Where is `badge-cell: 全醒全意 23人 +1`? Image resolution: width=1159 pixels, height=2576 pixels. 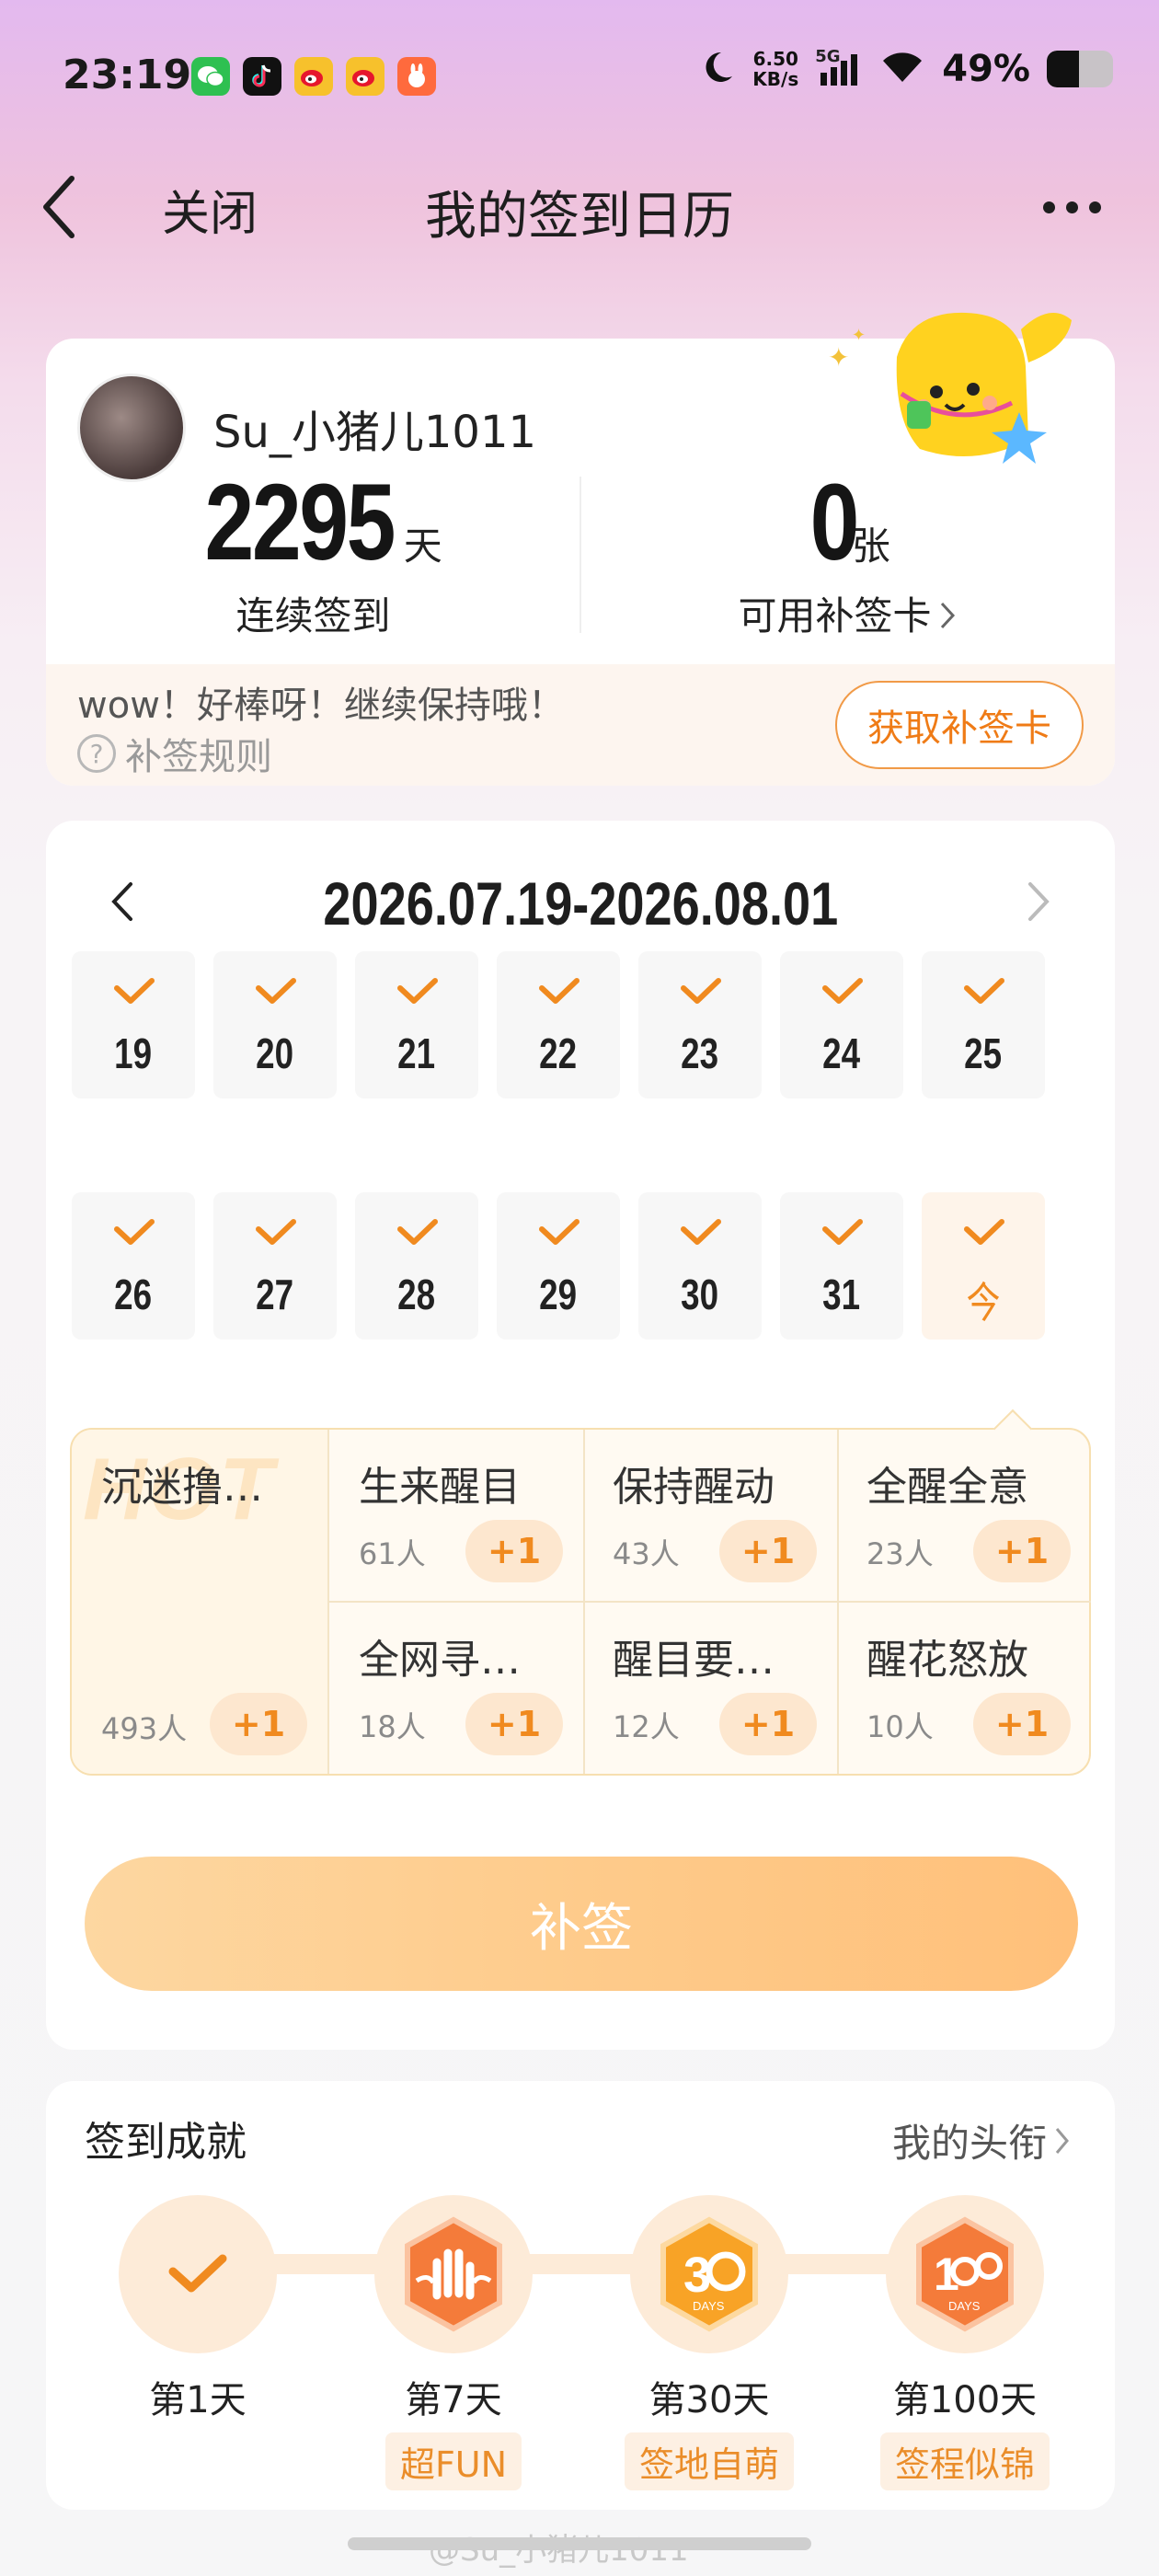 badge-cell: 全醒全意 23人 +1 is located at coordinates (964, 1515).